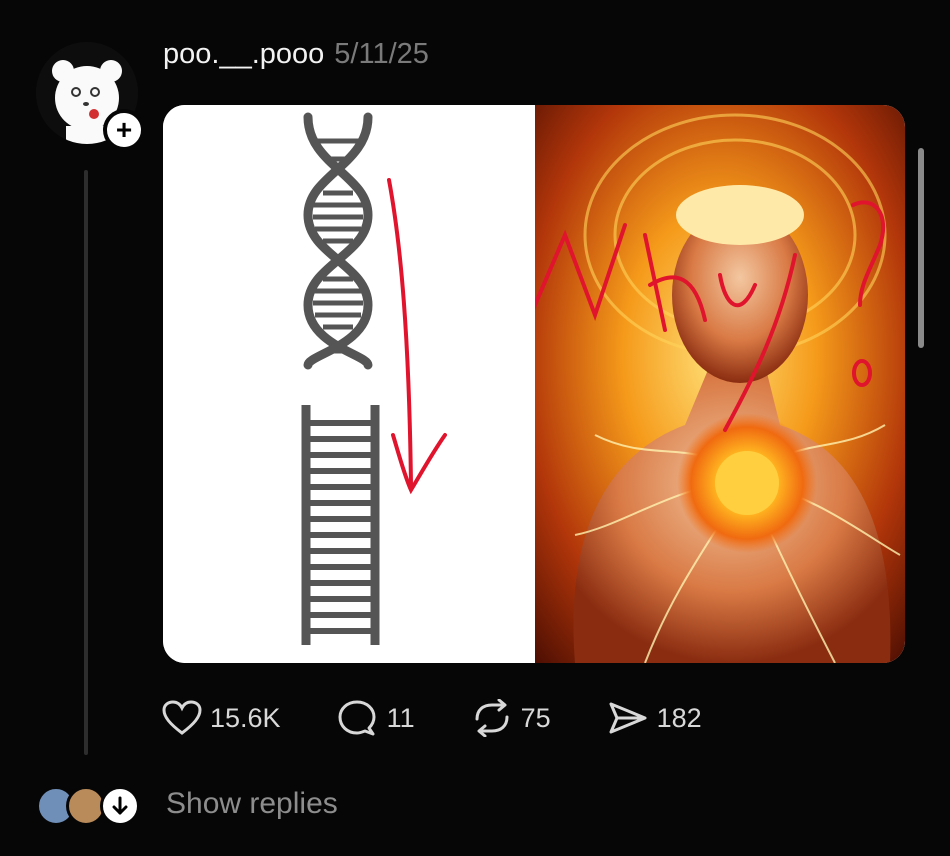 The height and width of the screenshot is (856, 950). What do you see at coordinates (460, 718) in the screenshot?
I see `action-bar: 15.6K 11 75 182` at bounding box center [460, 718].